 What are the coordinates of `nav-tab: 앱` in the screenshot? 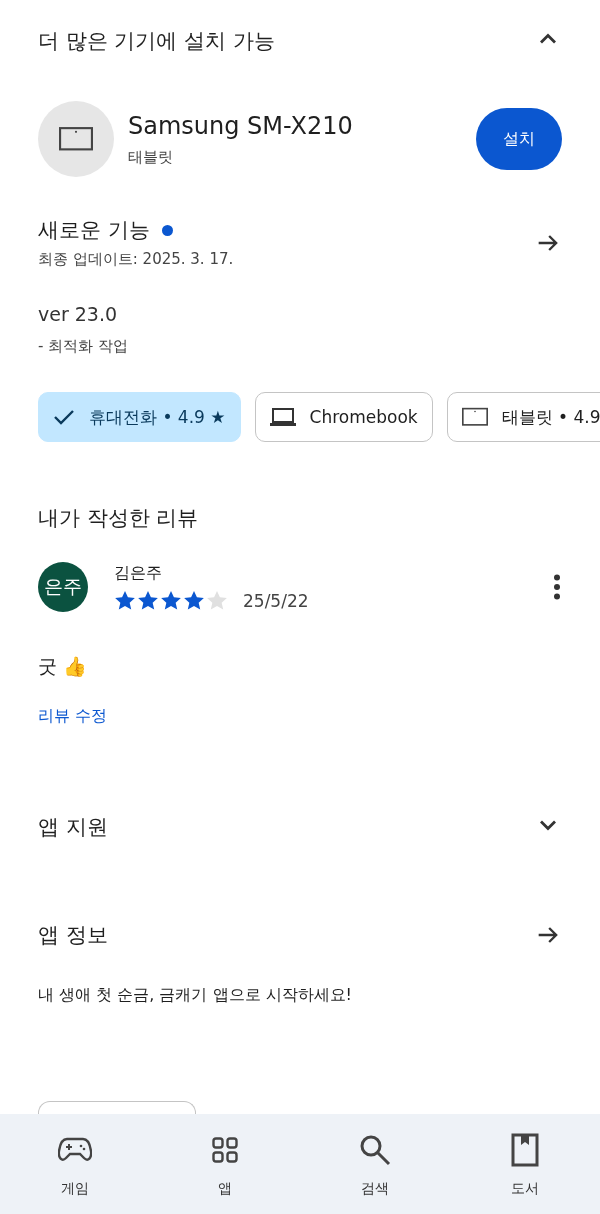 It's located at (225, 1164).